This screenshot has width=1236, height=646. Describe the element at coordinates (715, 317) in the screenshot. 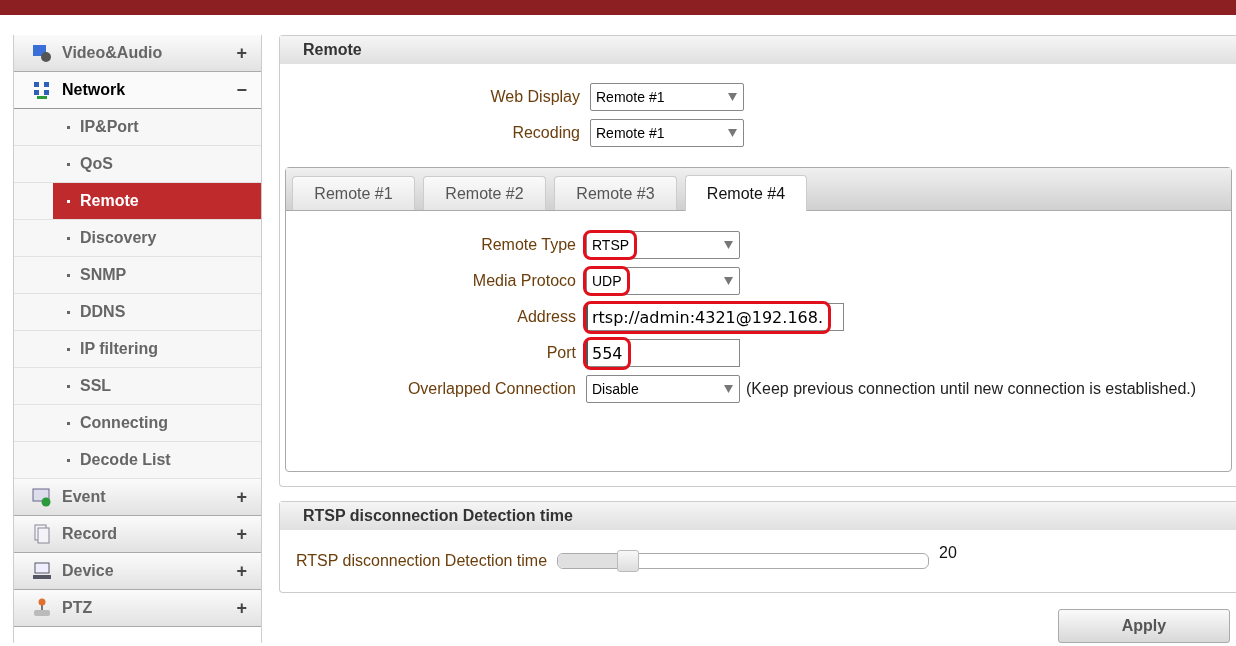

I see `input-field: rtsp://admin:4321@192.168.` at that location.